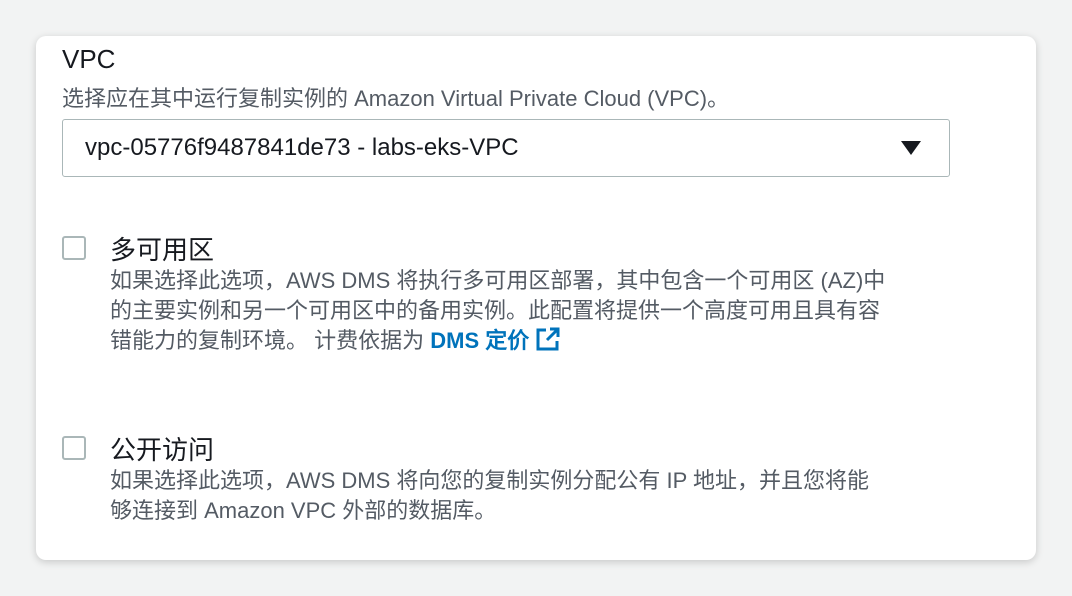 This screenshot has width=1072, height=596. What do you see at coordinates (302, 147) in the screenshot?
I see `vpc-select-value: vpc-05776f9487841de73 - labs-eks-VPC` at bounding box center [302, 147].